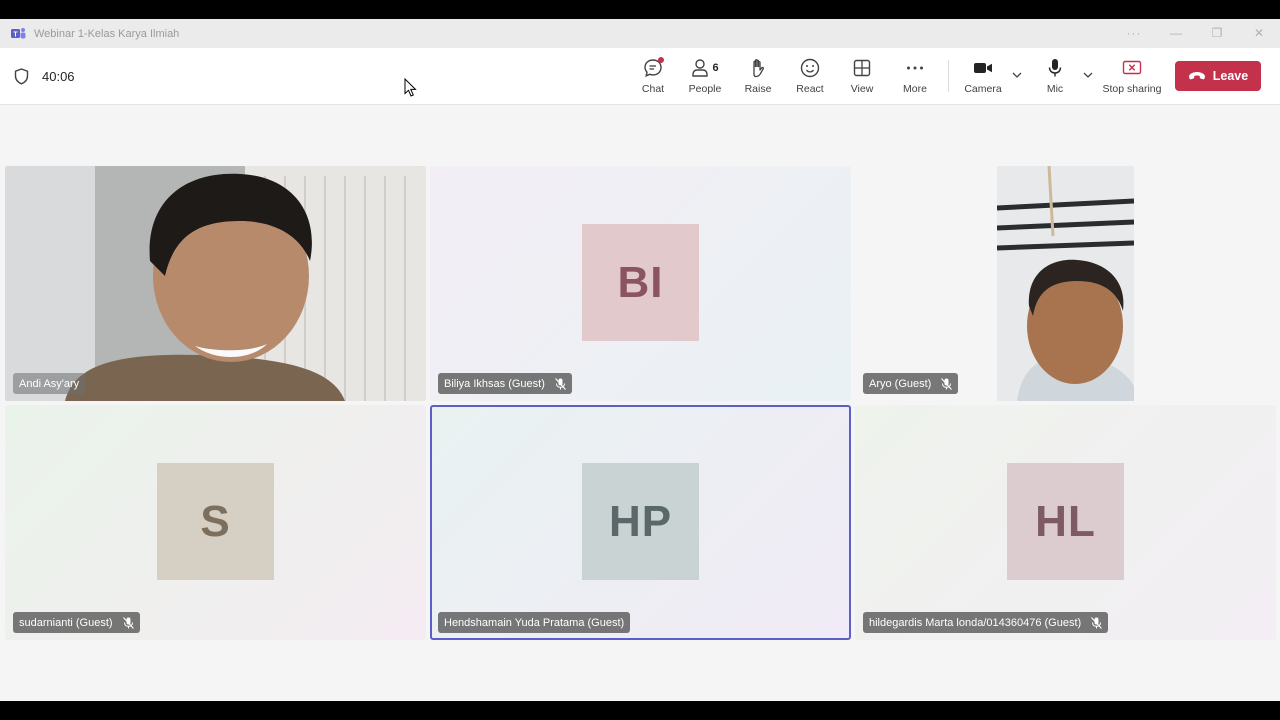 The image size is (1280, 720). I want to click on participant-name-tag: Biliya Ikhsas (Guest), so click(505, 383).